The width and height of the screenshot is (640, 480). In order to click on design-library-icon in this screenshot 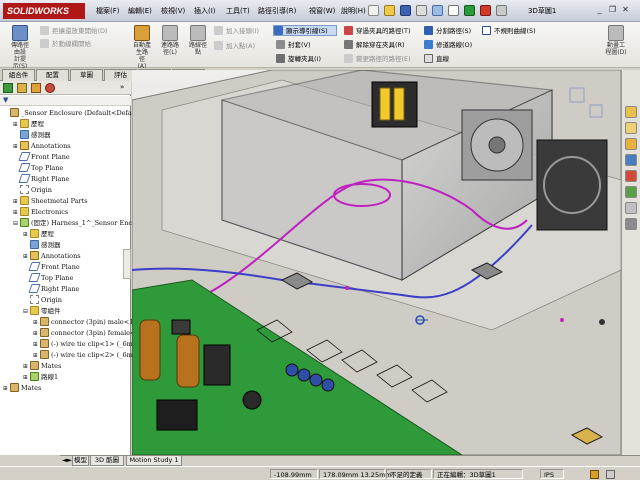, I will do `click(631, 144)`.